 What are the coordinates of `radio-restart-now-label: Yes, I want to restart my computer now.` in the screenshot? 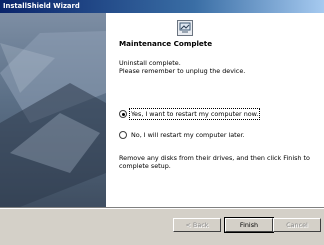 It's located at (194, 114).